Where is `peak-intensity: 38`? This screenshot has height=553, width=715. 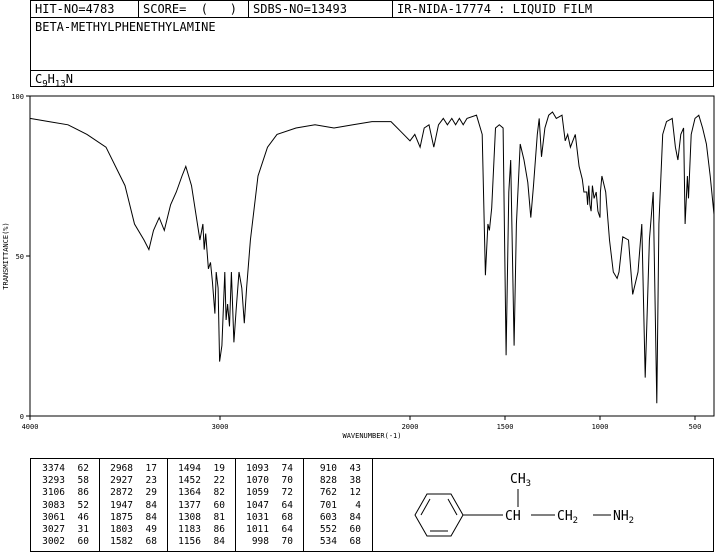 peak-intensity: 38 is located at coordinates (355, 481).